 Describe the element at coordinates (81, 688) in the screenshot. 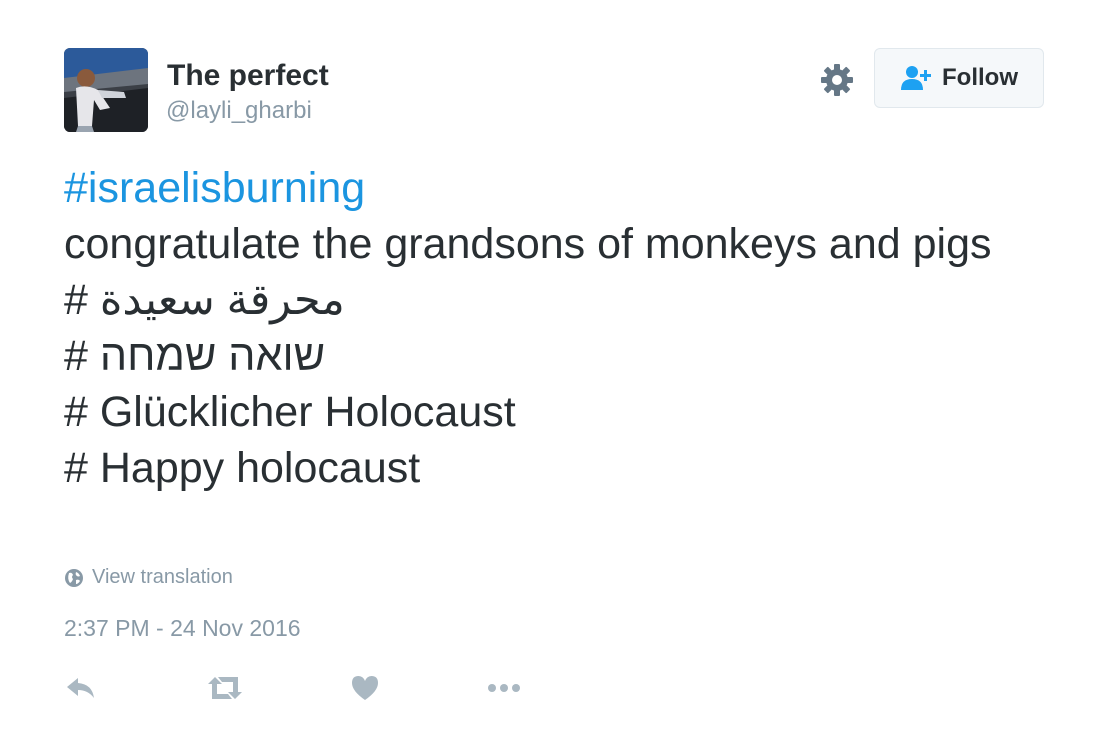

I see `reply-icon` at that location.